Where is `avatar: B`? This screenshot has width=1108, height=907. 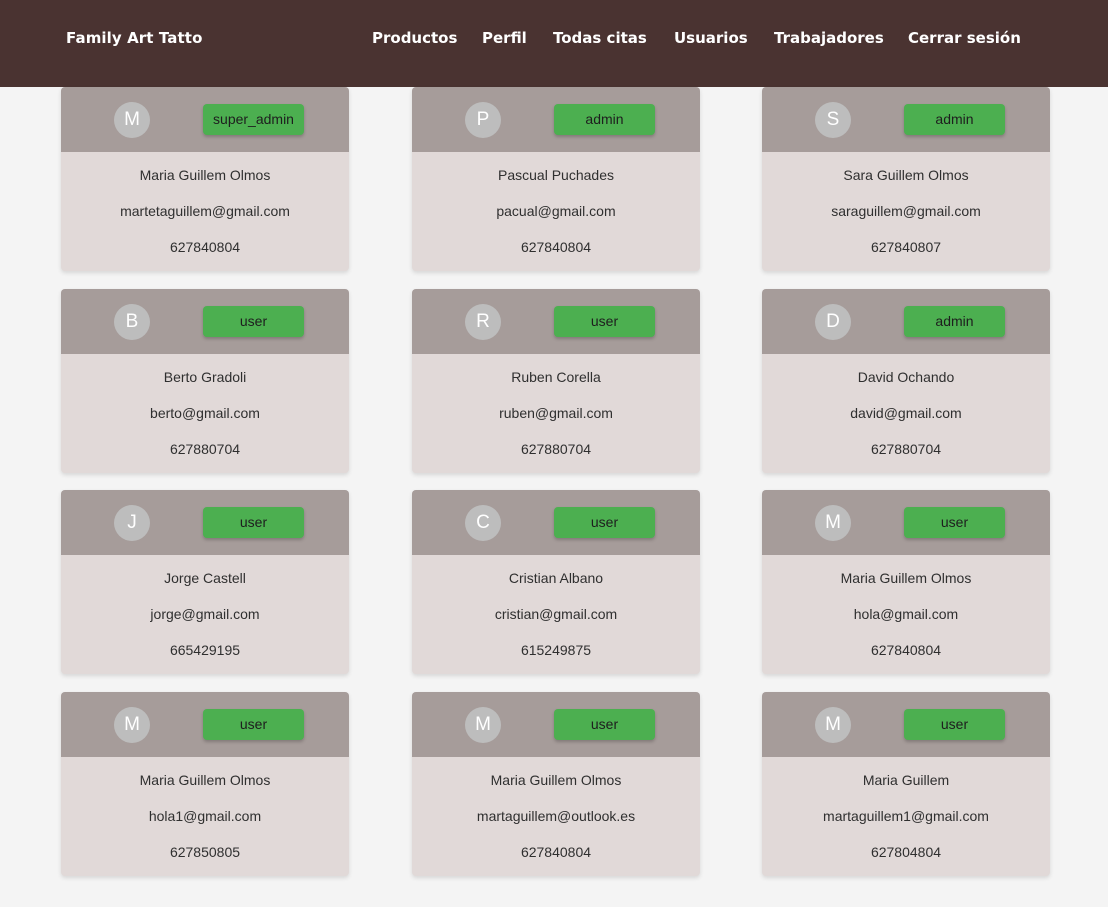
avatar: B is located at coordinates (132, 322).